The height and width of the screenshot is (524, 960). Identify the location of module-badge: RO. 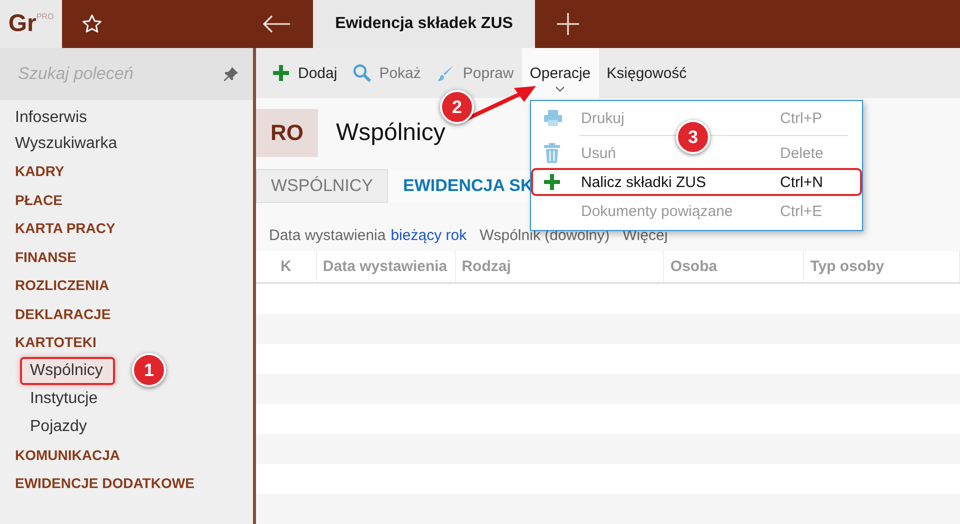
(287, 133).